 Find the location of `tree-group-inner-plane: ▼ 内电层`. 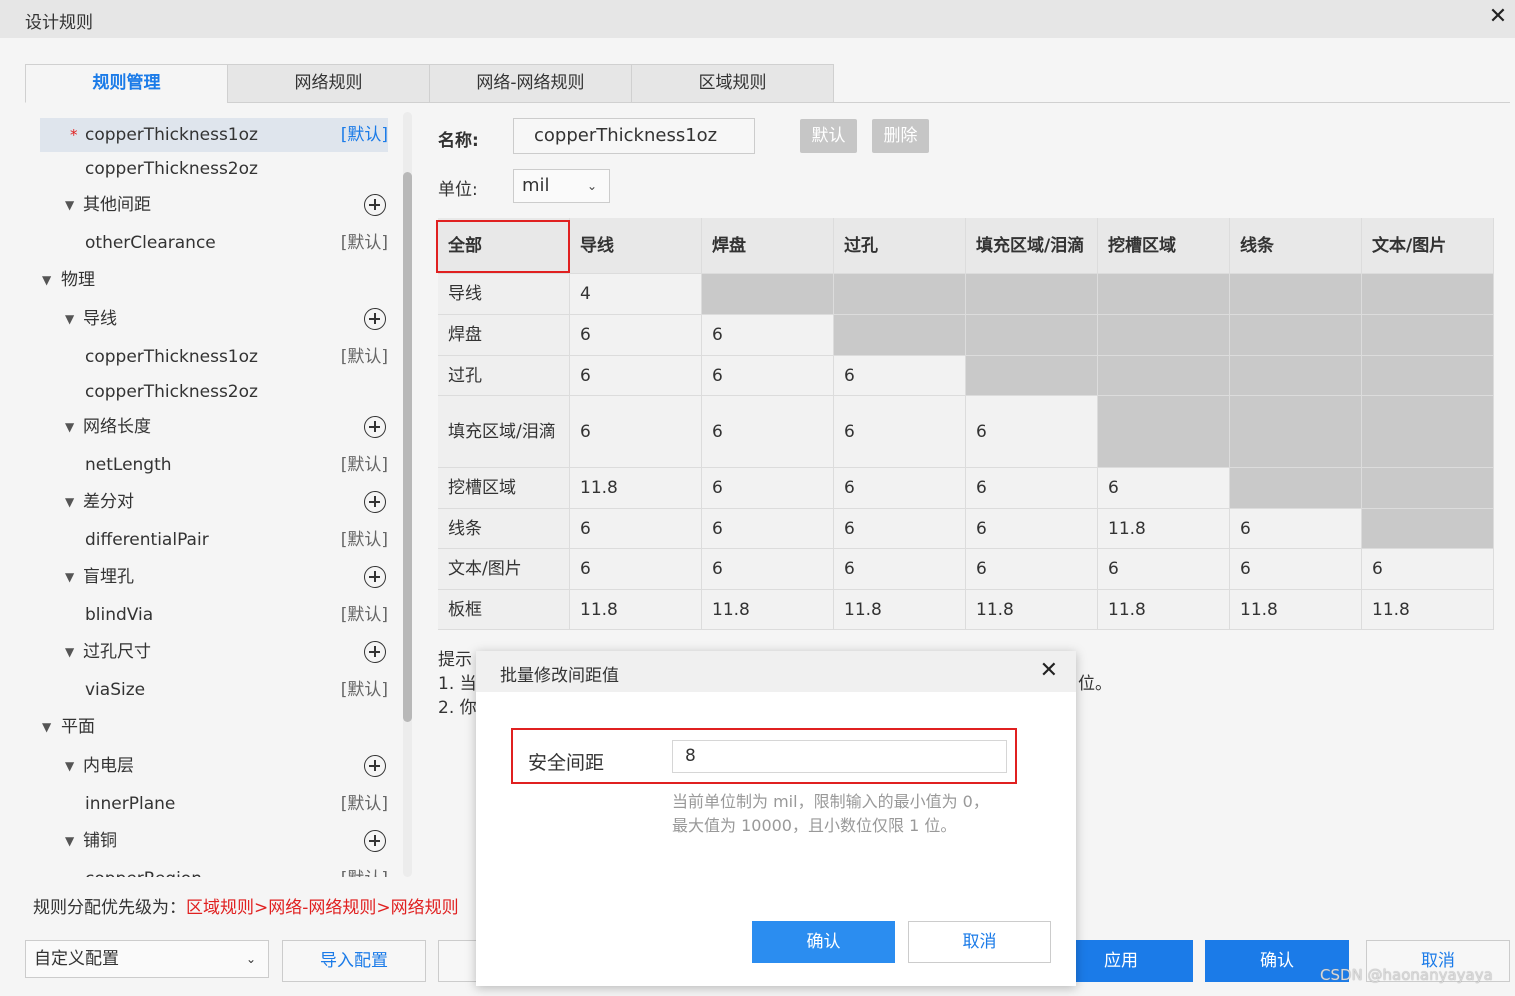

tree-group-inner-plane: ▼ 内电层 is located at coordinates (206, 766).